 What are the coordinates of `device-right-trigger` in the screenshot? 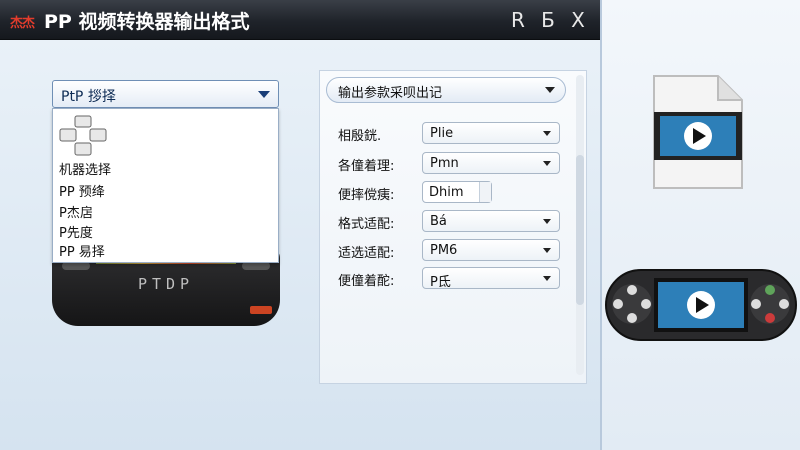 It's located at (256, 266).